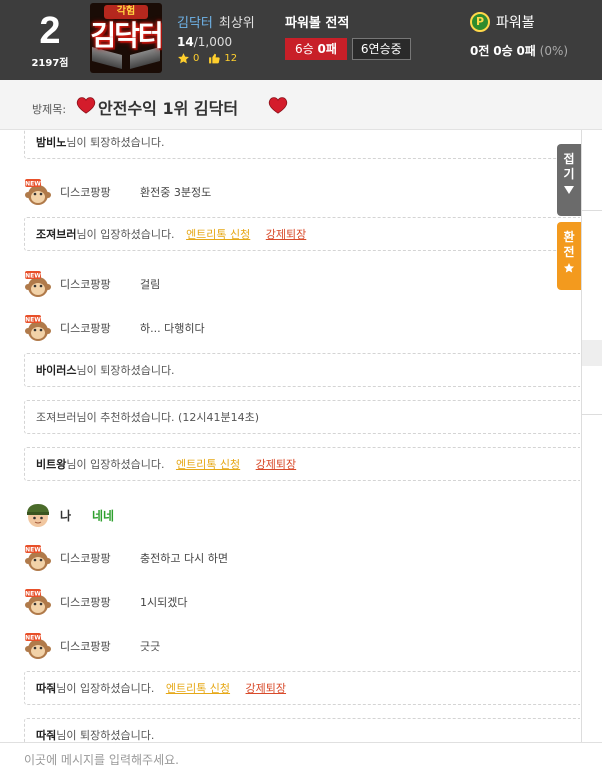 Image resolution: width=602 pixels, height=774 pixels. Describe the element at coordinates (167, 417) in the screenshot. I see `message-text: 님이 추천하셨습니다. (12시41분14초)` at that location.